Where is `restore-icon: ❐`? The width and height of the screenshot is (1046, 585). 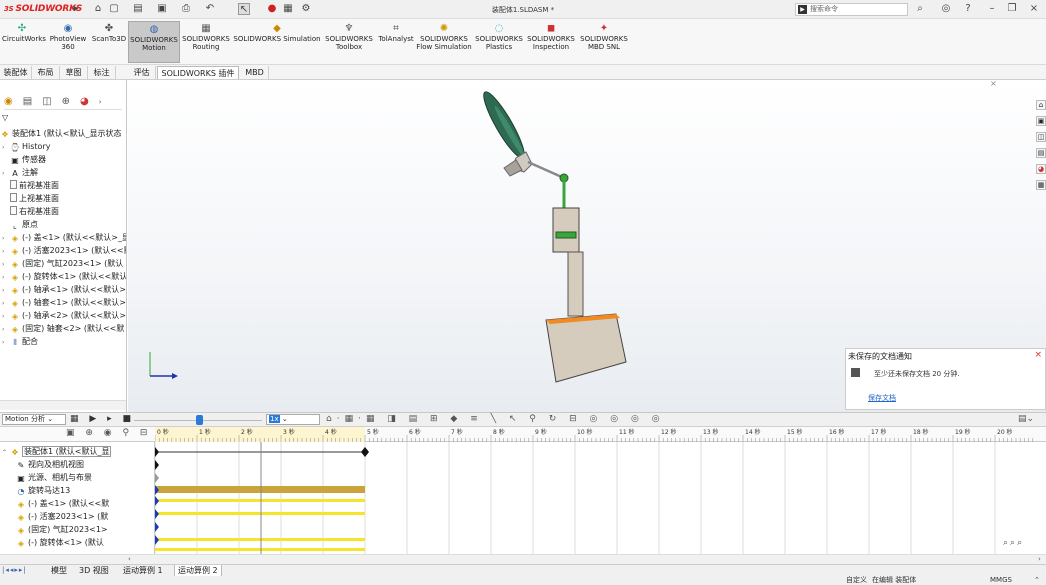 restore-icon: ❐ is located at coordinates (1012, 9).